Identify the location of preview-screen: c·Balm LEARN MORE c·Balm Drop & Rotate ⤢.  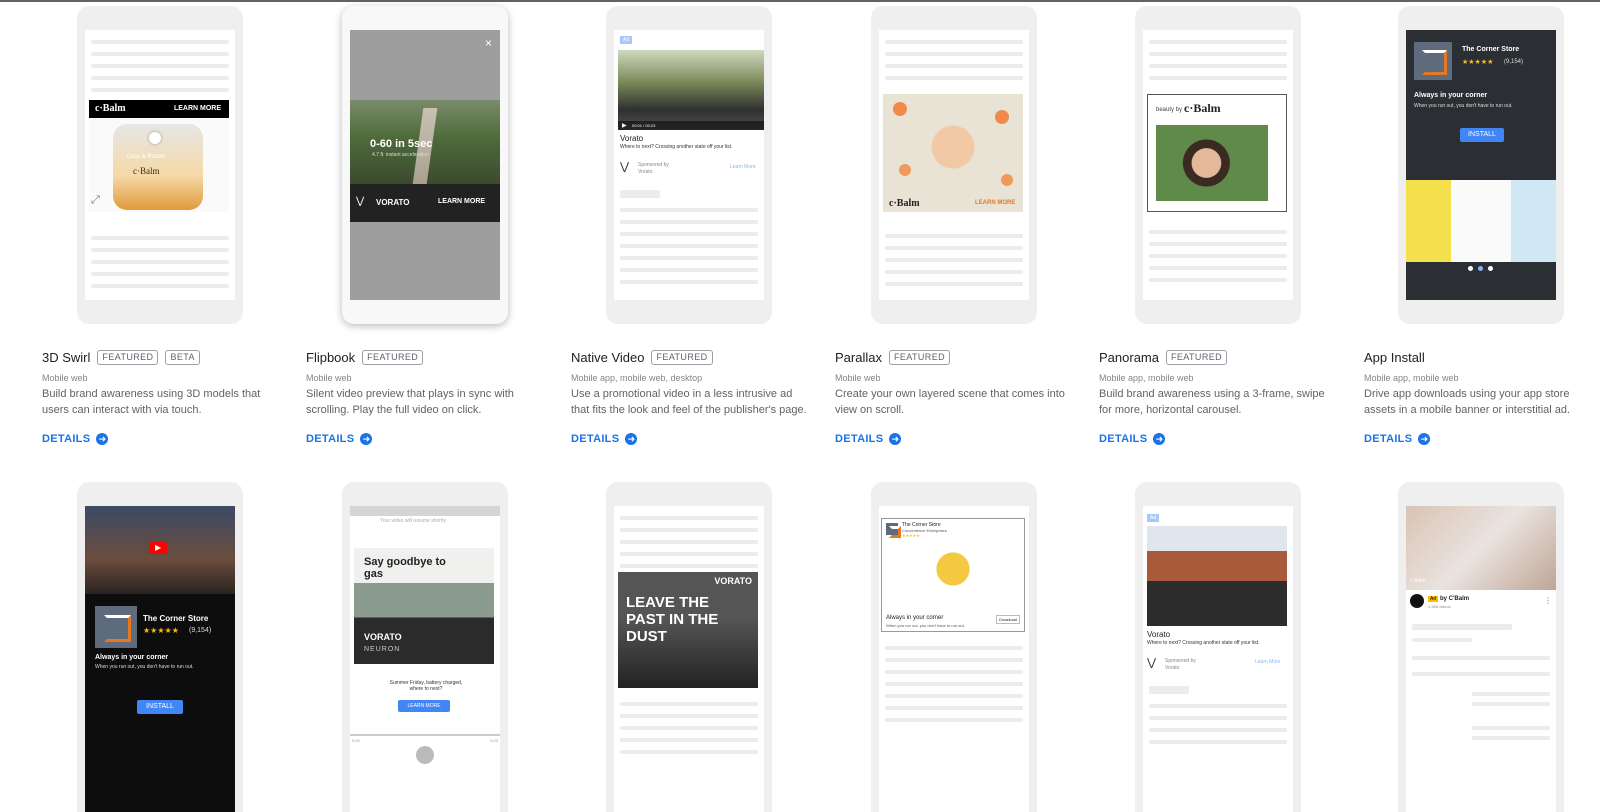
(160, 165).